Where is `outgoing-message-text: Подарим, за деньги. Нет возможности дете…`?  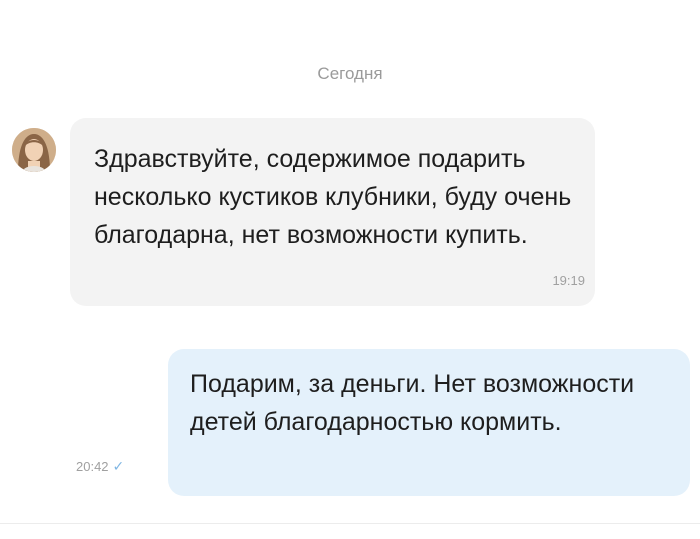 outgoing-message-text: Подарим, за деньги. Нет возможности дете… is located at coordinates (412, 403).